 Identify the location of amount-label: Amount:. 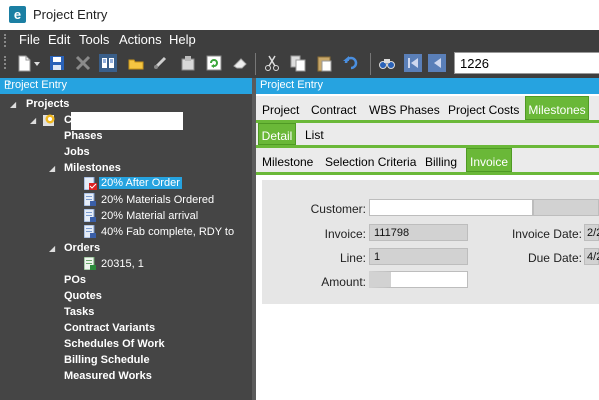
(343, 282).